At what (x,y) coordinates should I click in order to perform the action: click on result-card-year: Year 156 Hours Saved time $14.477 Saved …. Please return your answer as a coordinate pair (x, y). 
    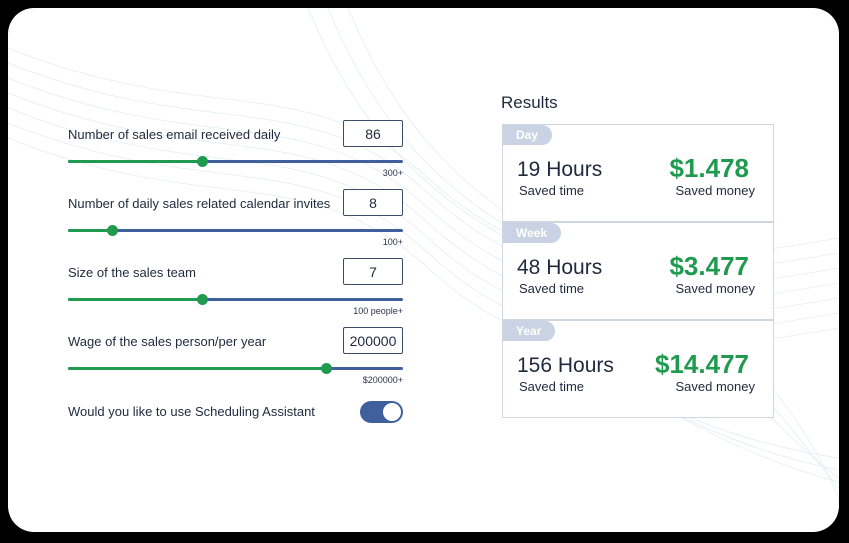
    Looking at the image, I should click on (638, 369).